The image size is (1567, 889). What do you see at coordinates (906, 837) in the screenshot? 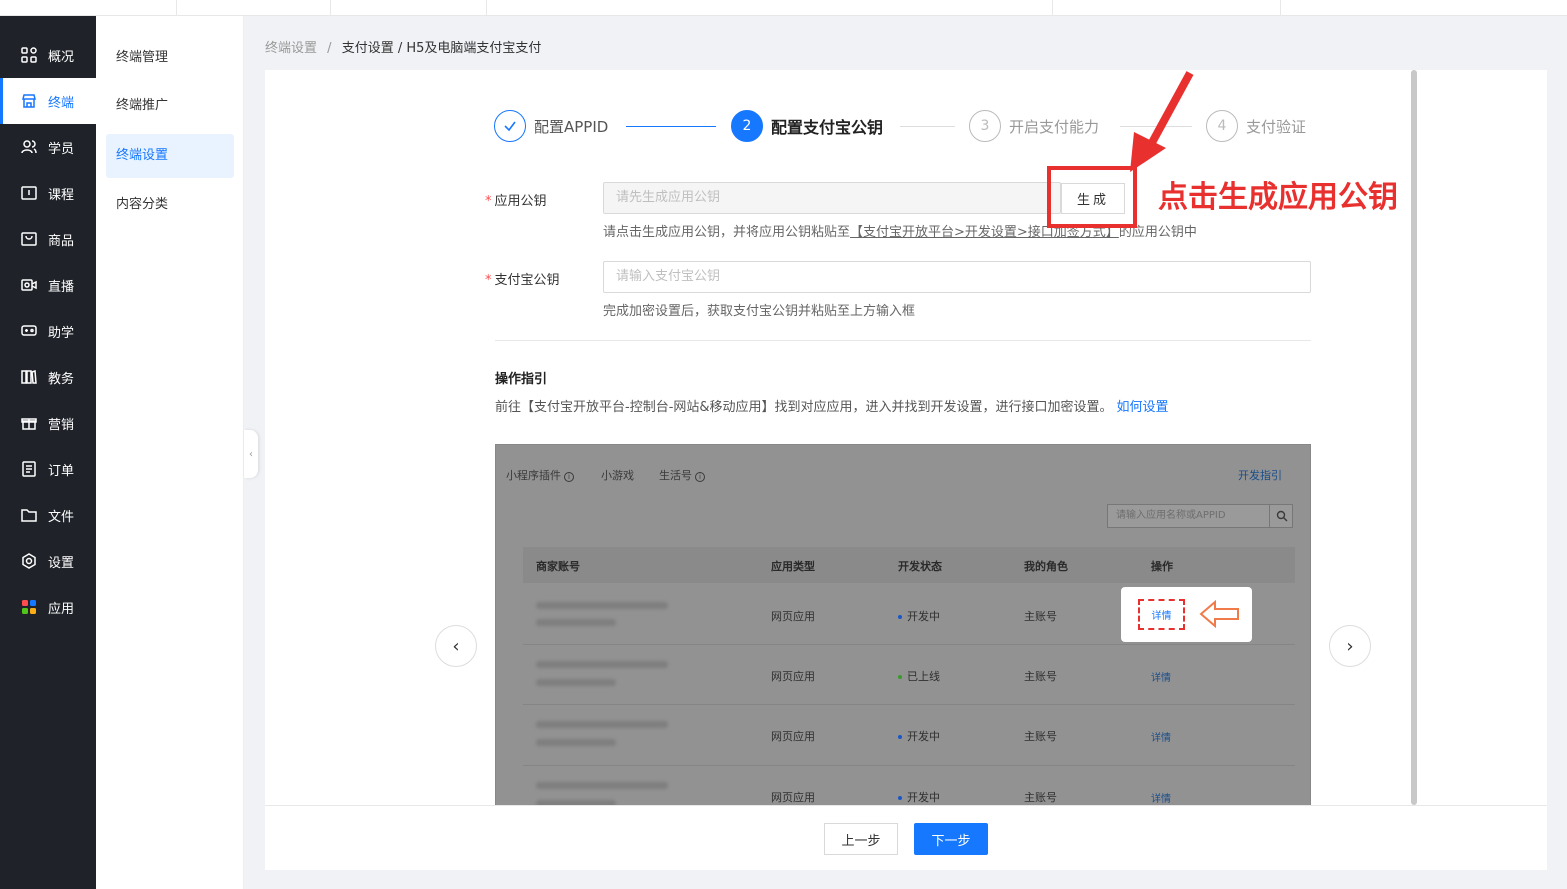
I see `footer-bar` at bounding box center [906, 837].